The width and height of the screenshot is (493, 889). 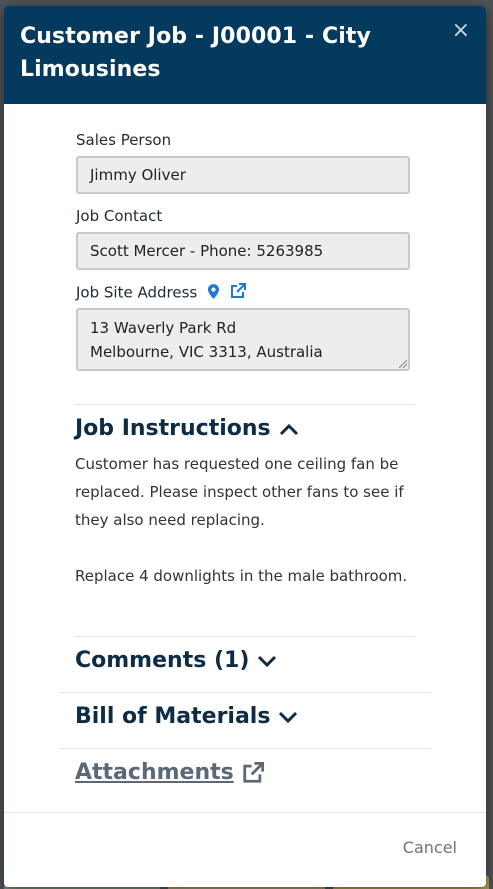 I want to click on job-site-address-label-row: Job Site Address, so click(x=161, y=293).